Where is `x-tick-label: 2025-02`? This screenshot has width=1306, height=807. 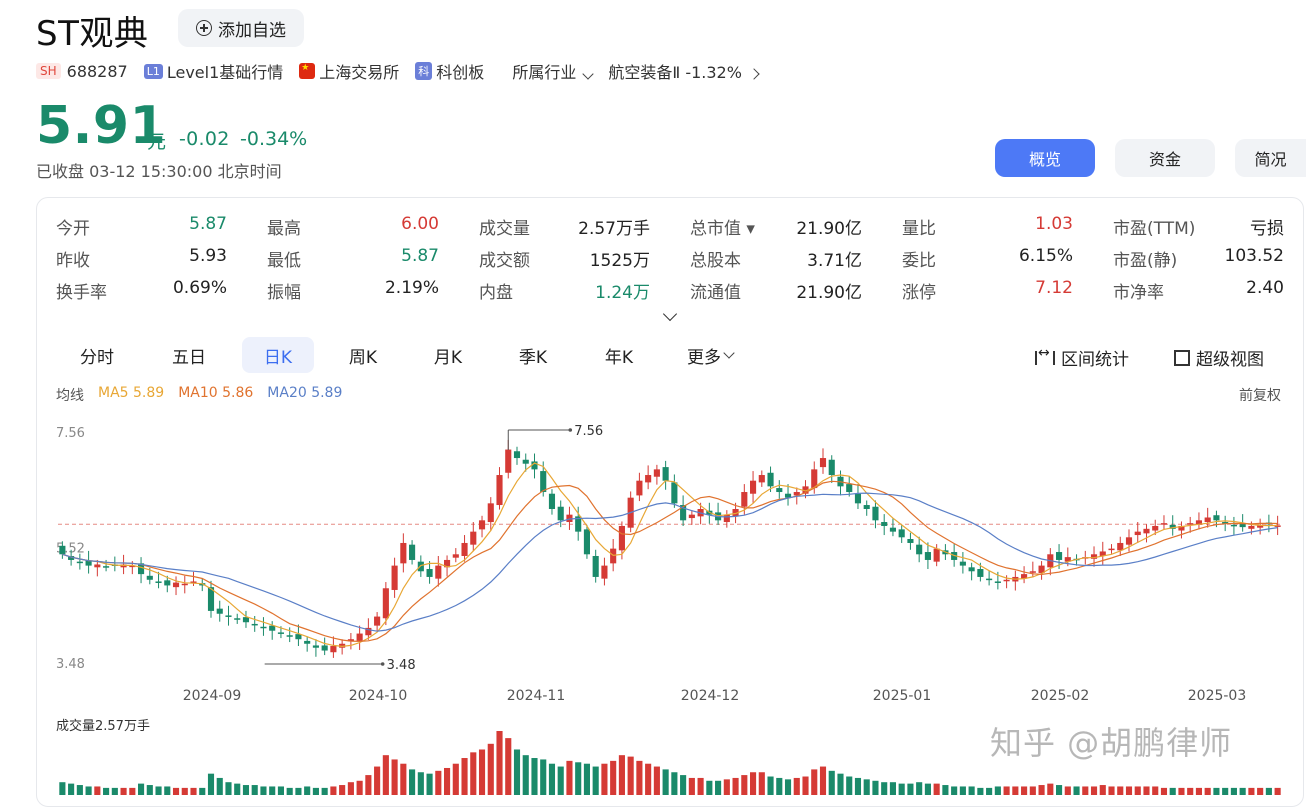 x-tick-label: 2025-02 is located at coordinates (1060, 696).